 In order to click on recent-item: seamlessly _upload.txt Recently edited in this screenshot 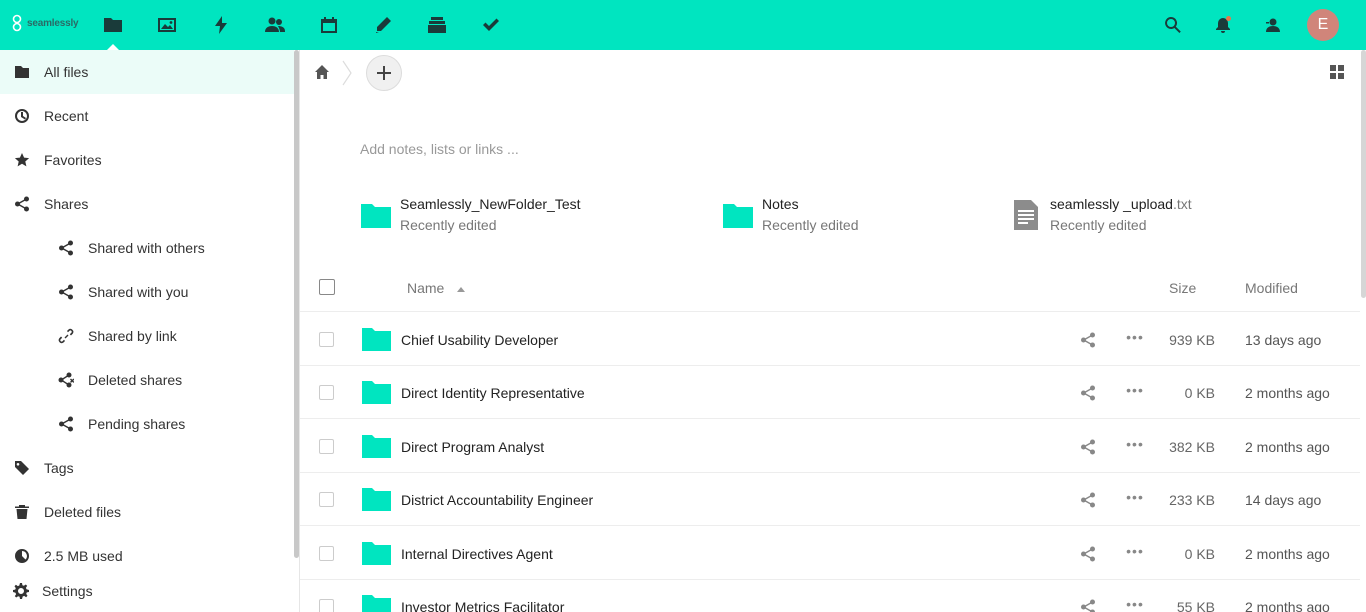, I will do `click(1161, 215)`.